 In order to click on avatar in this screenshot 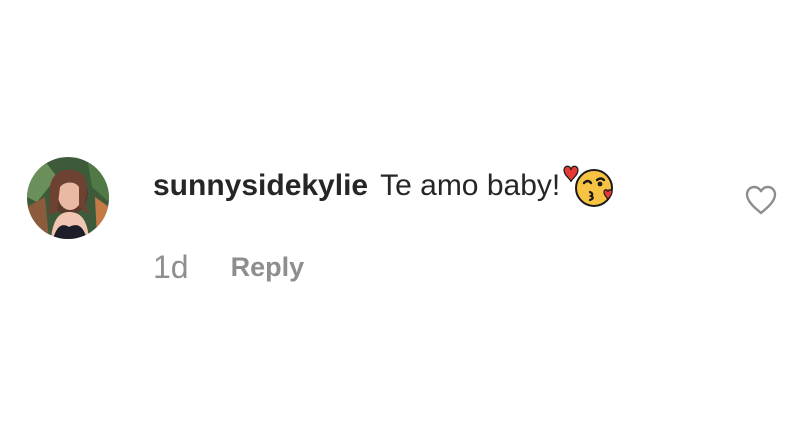, I will do `click(68, 198)`.